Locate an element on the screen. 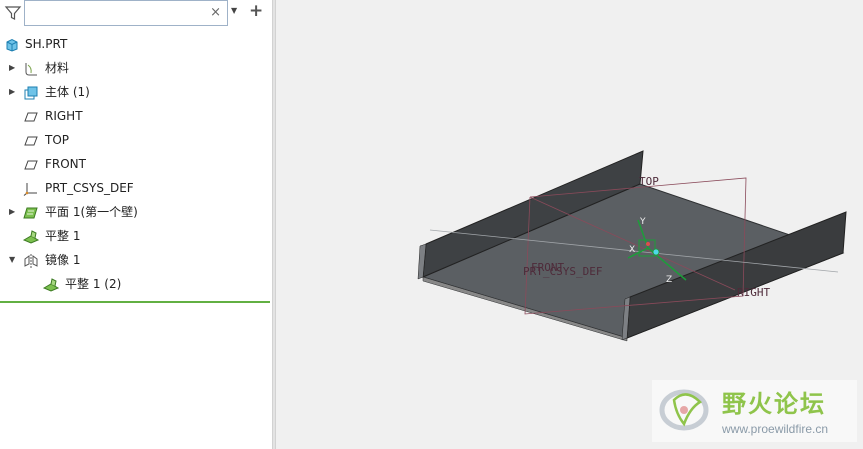  tree-item-sh-prt: SH.PRT is located at coordinates (136, 44).